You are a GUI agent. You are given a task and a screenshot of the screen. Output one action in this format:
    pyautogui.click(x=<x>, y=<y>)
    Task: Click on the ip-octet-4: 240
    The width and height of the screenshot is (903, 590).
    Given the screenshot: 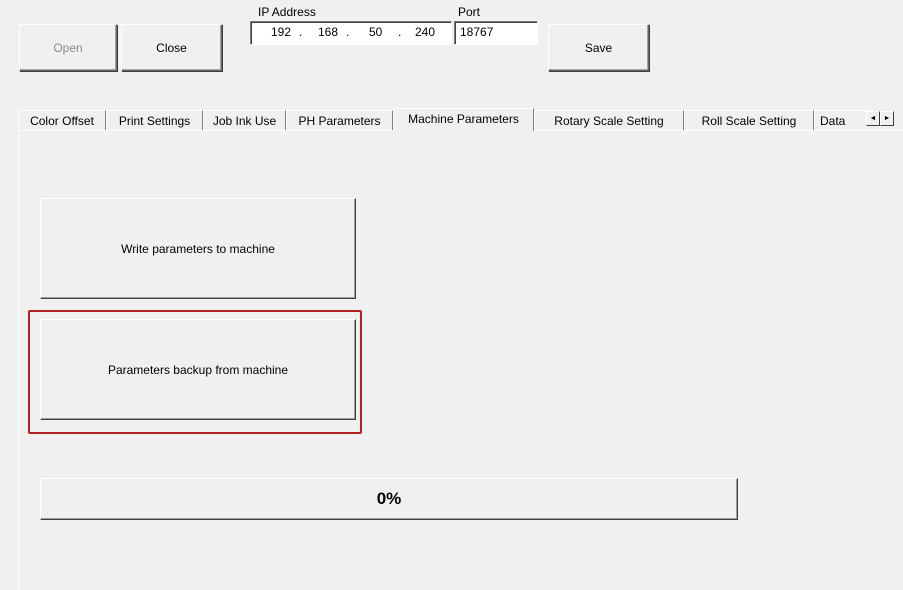 What is the action you would take?
    pyautogui.click(x=425, y=32)
    